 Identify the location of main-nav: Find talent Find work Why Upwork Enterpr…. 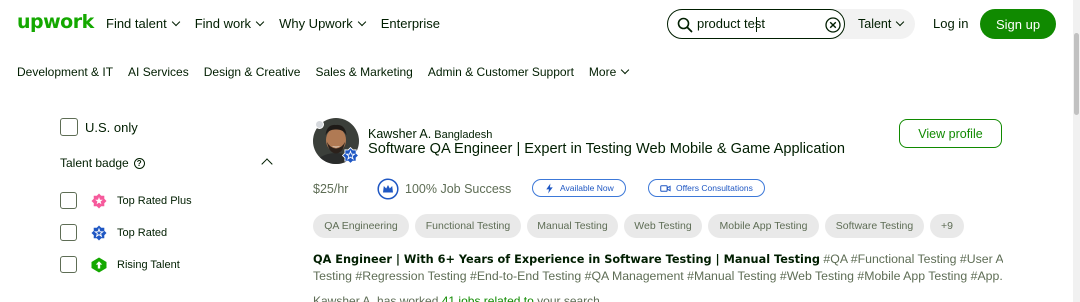
(273, 23).